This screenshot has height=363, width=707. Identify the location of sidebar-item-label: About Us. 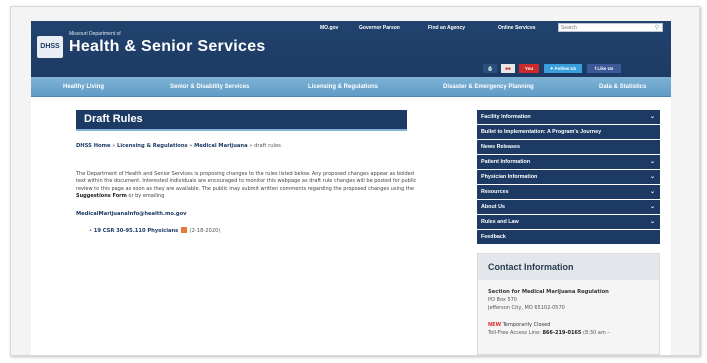
(493, 207).